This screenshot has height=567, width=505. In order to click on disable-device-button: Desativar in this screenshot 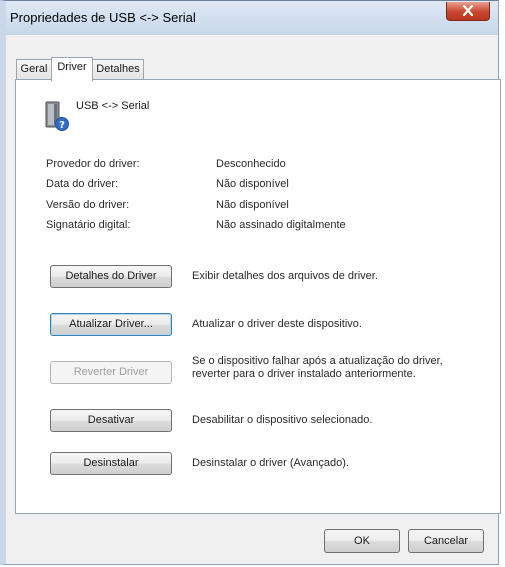, I will do `click(111, 420)`.